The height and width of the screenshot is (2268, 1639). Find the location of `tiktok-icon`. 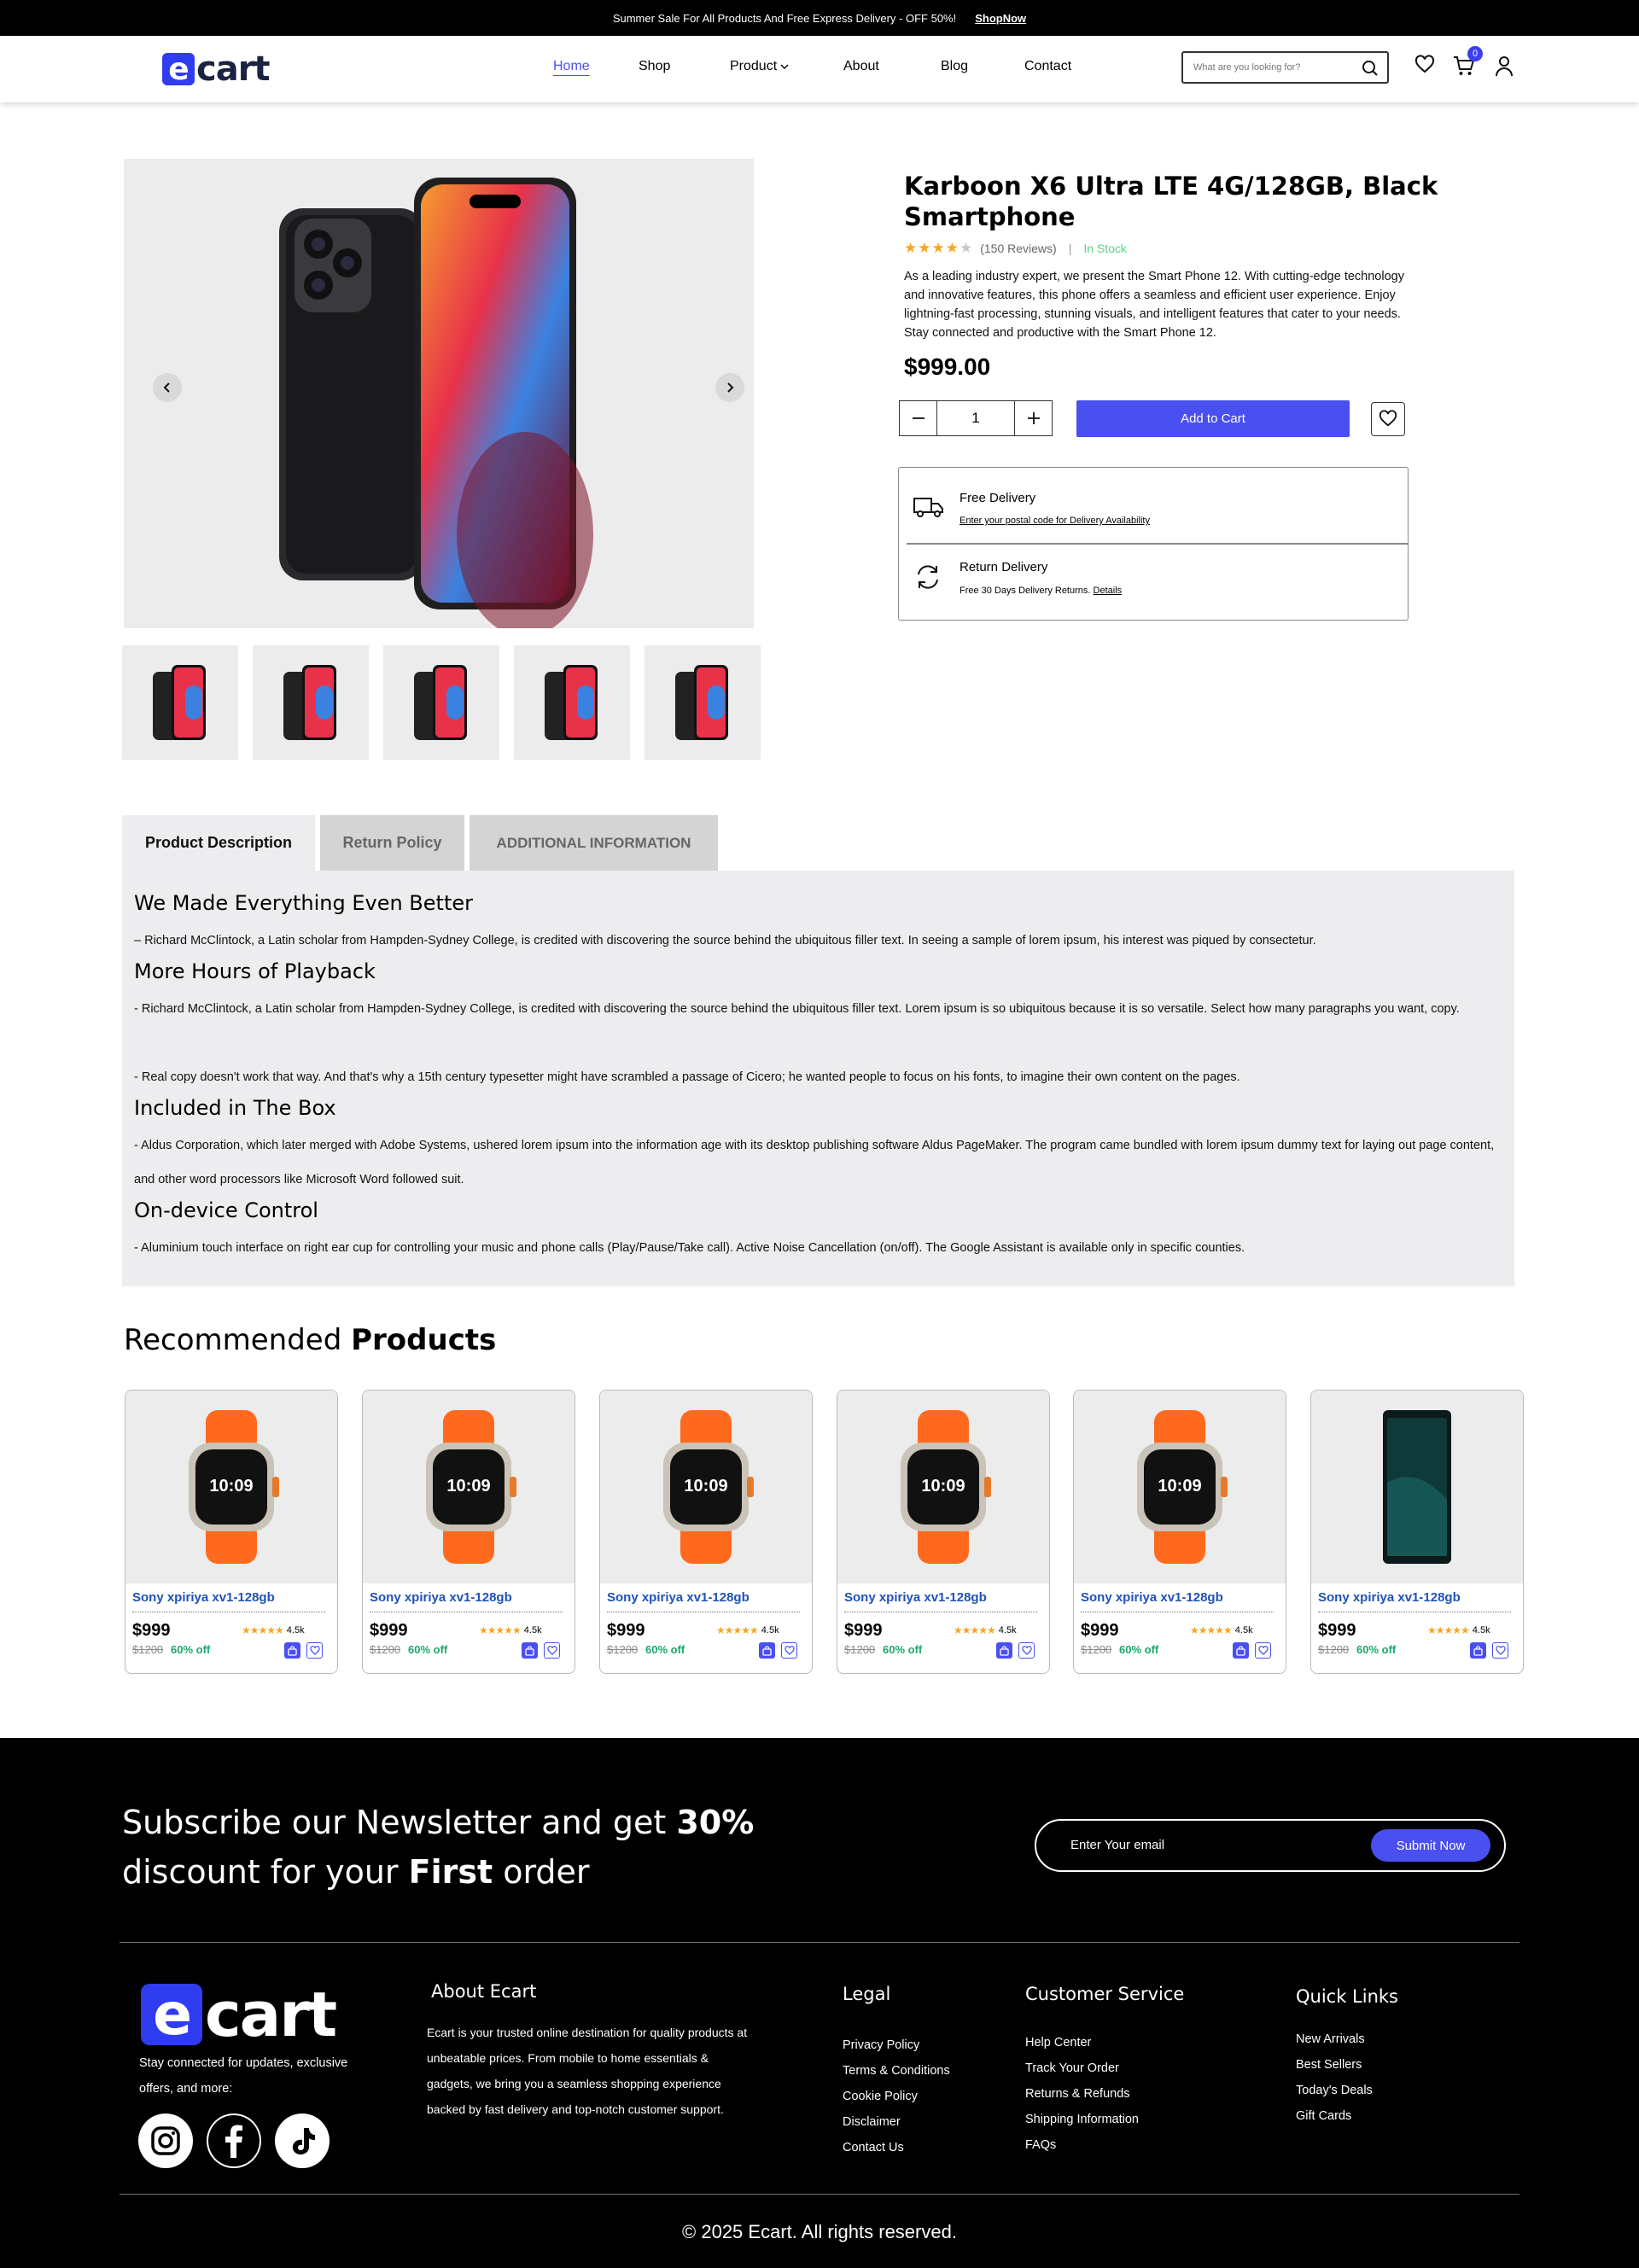

tiktok-icon is located at coordinates (302, 2140).